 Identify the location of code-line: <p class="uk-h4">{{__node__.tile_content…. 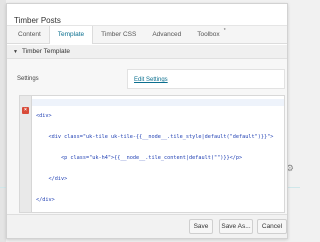
(139, 158).